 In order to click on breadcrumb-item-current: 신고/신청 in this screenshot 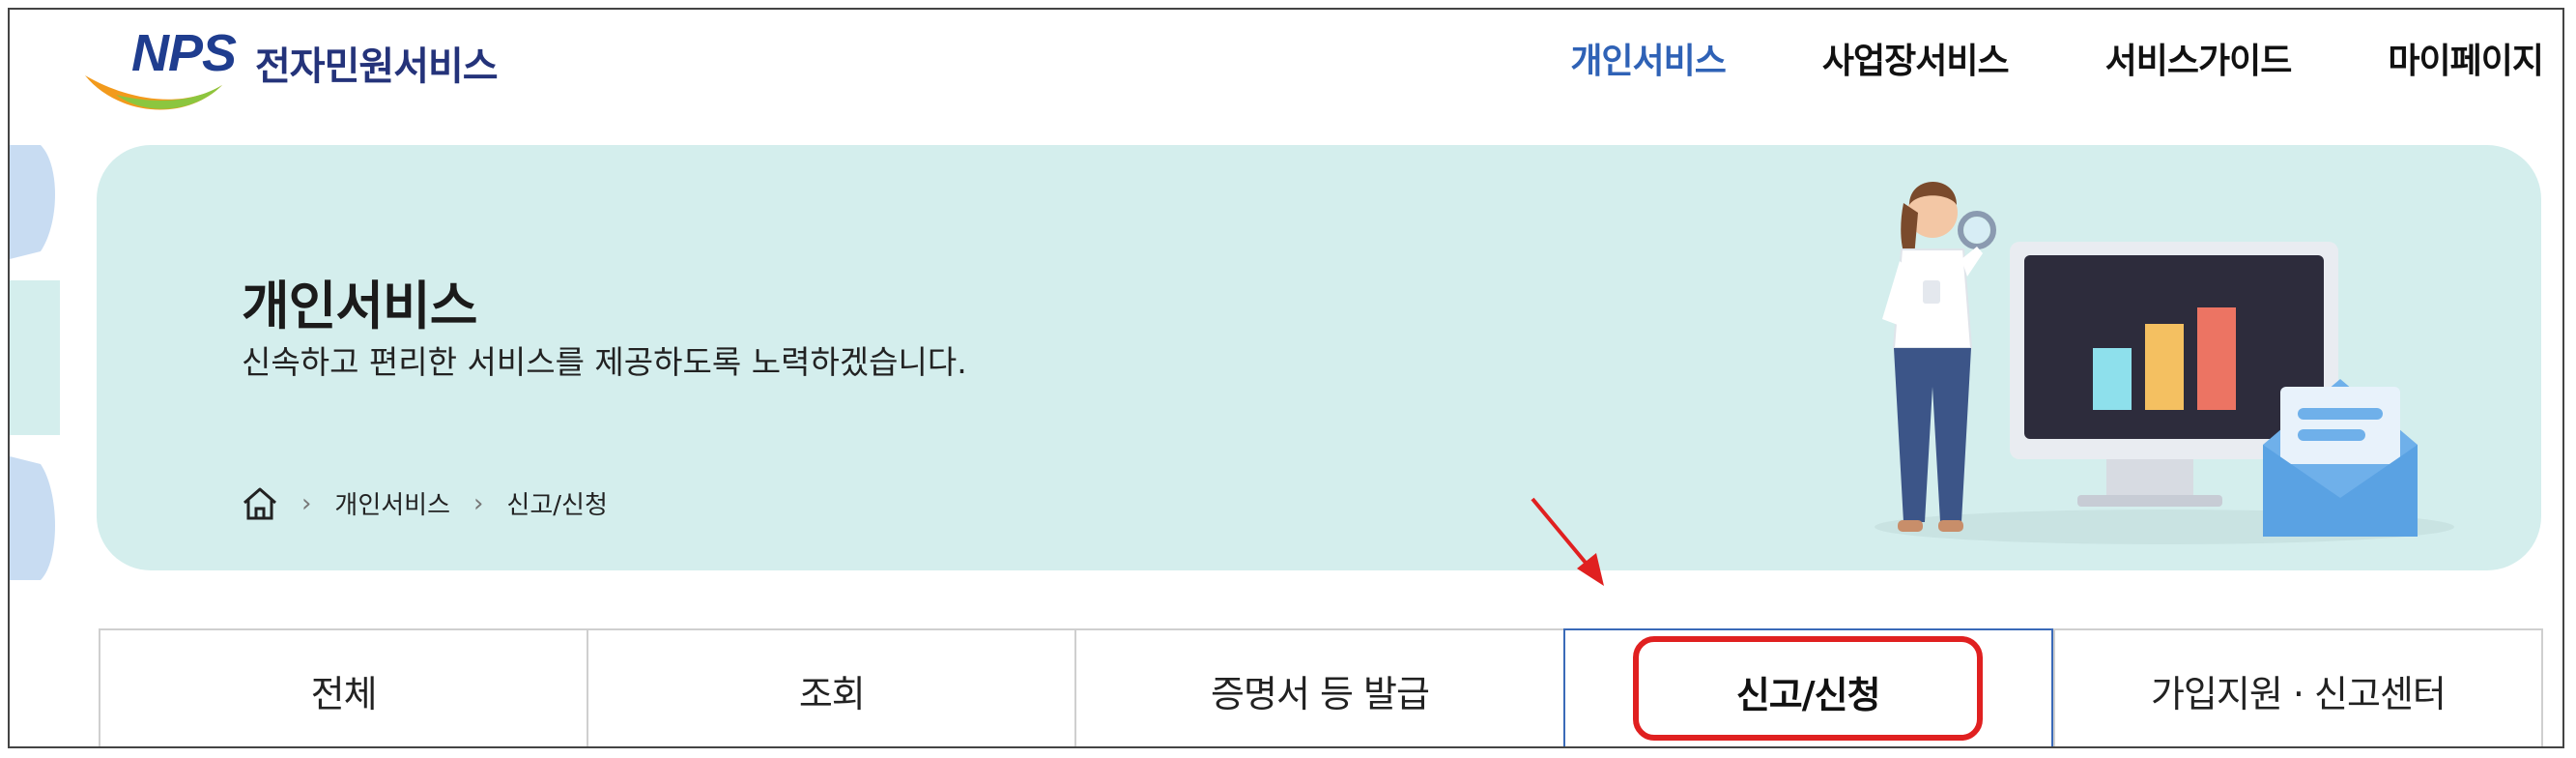, I will do `click(557, 503)`.